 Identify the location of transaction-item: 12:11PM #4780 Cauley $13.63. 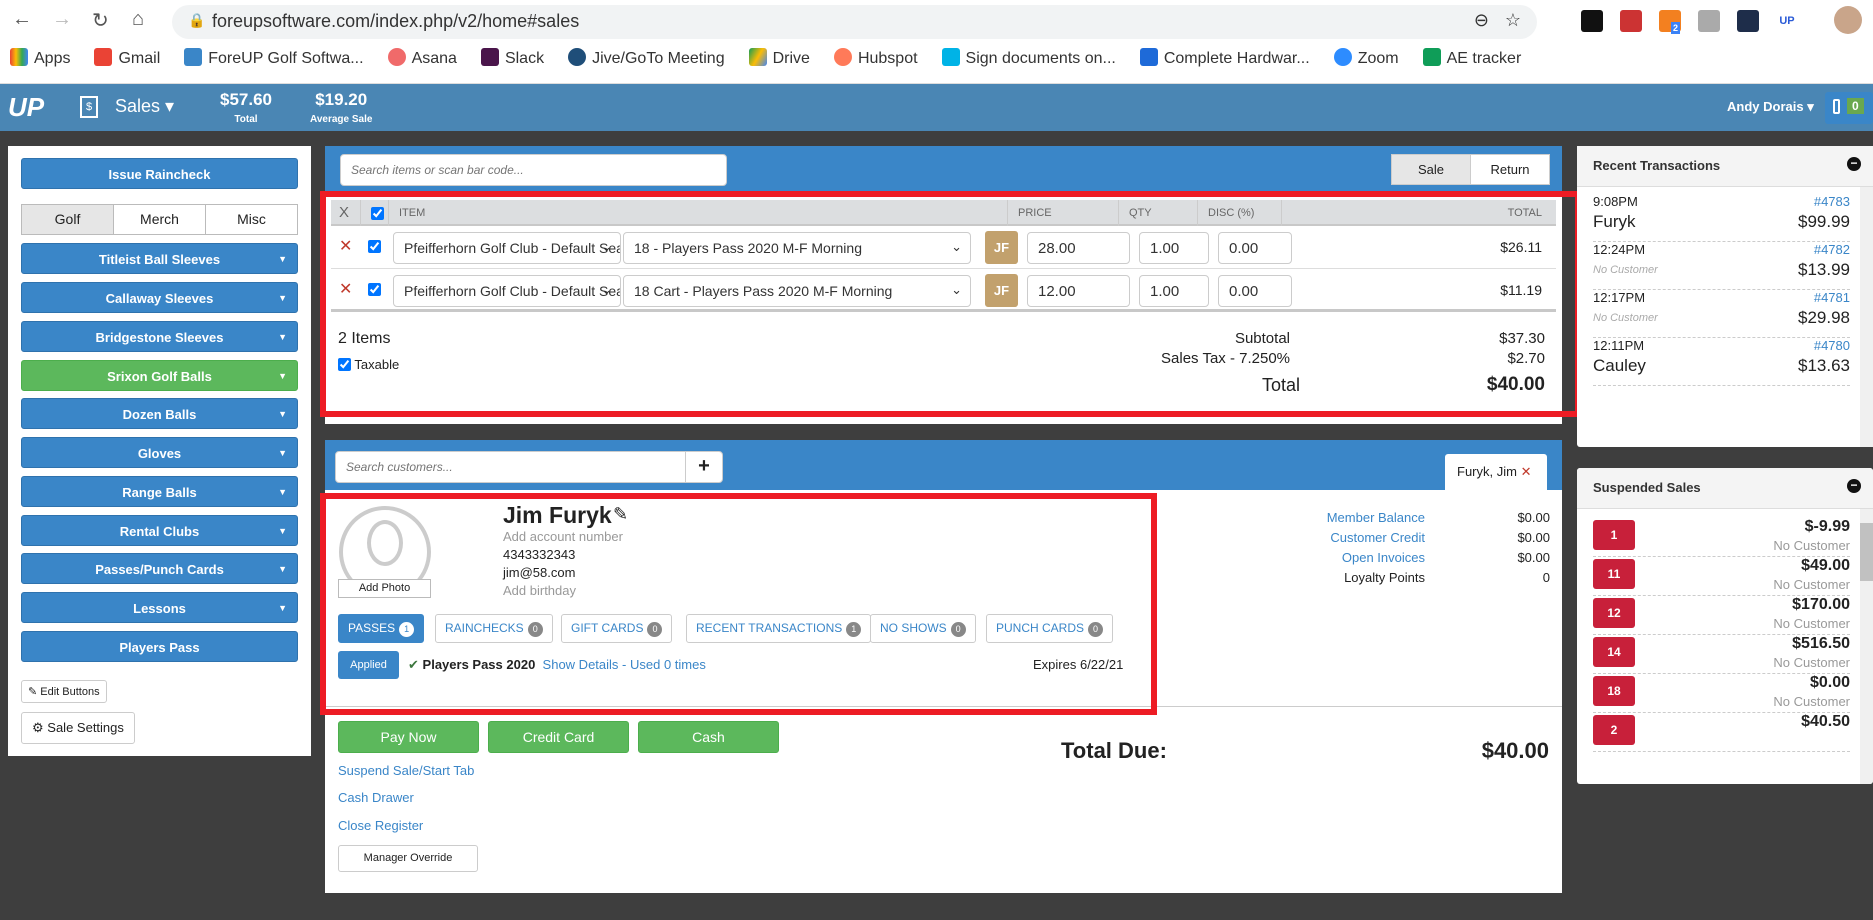
(1721, 362).